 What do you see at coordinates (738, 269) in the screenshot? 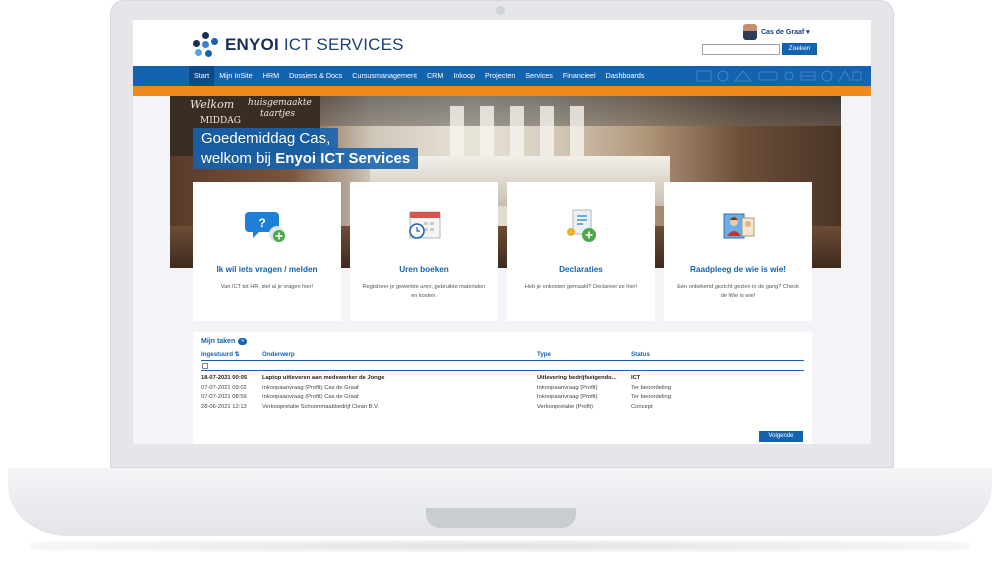
I see `tile-title: Raadpleeg de wie is wie!` at bounding box center [738, 269].